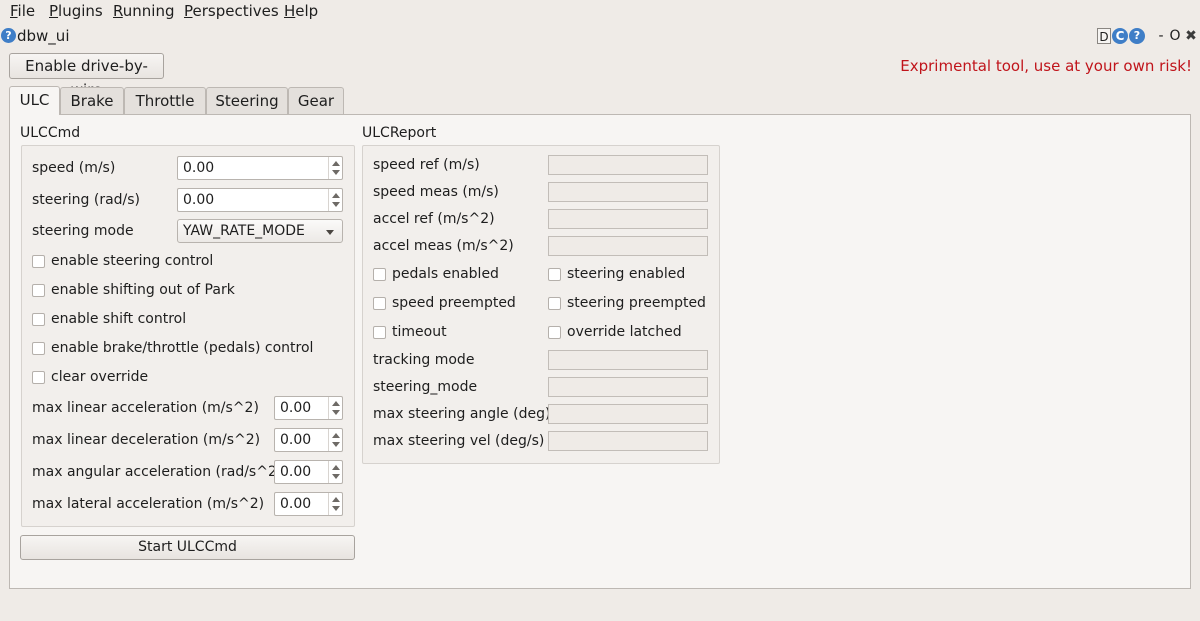 The image size is (1200, 621). What do you see at coordinates (308, 472) in the screenshot?
I see `max-angular-accel-spinbox: 0.00` at bounding box center [308, 472].